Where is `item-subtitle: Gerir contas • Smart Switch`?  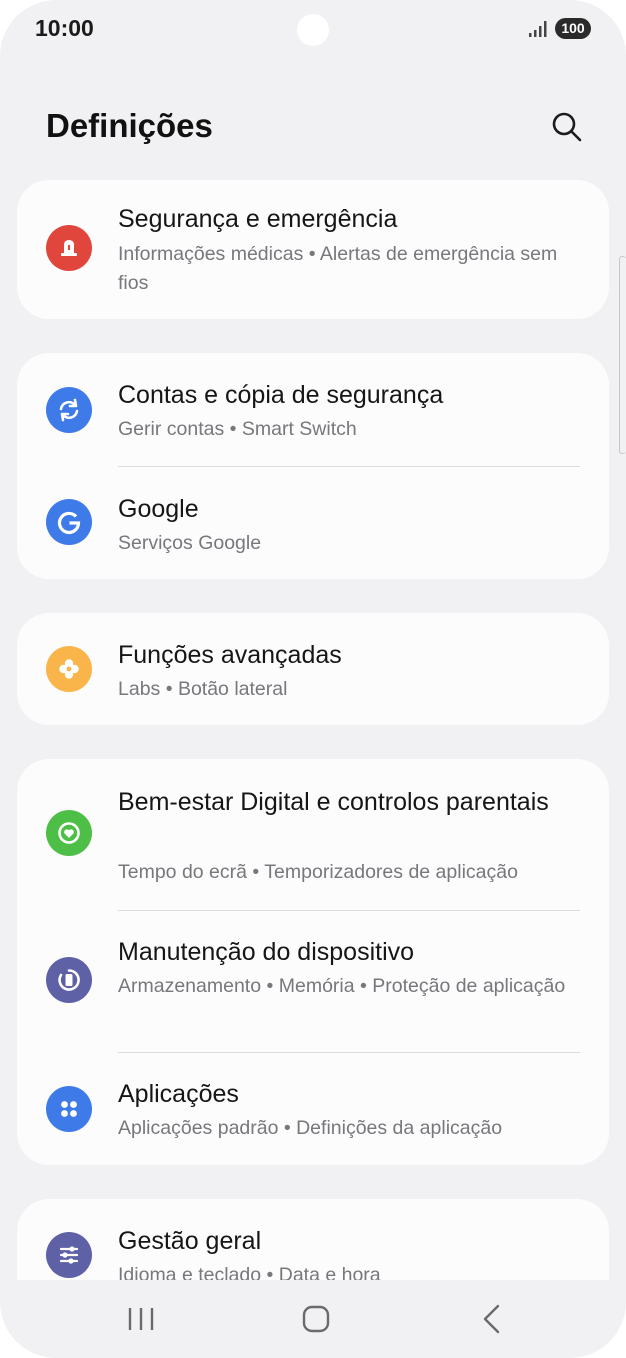 item-subtitle: Gerir contas • Smart Switch is located at coordinates (237, 429).